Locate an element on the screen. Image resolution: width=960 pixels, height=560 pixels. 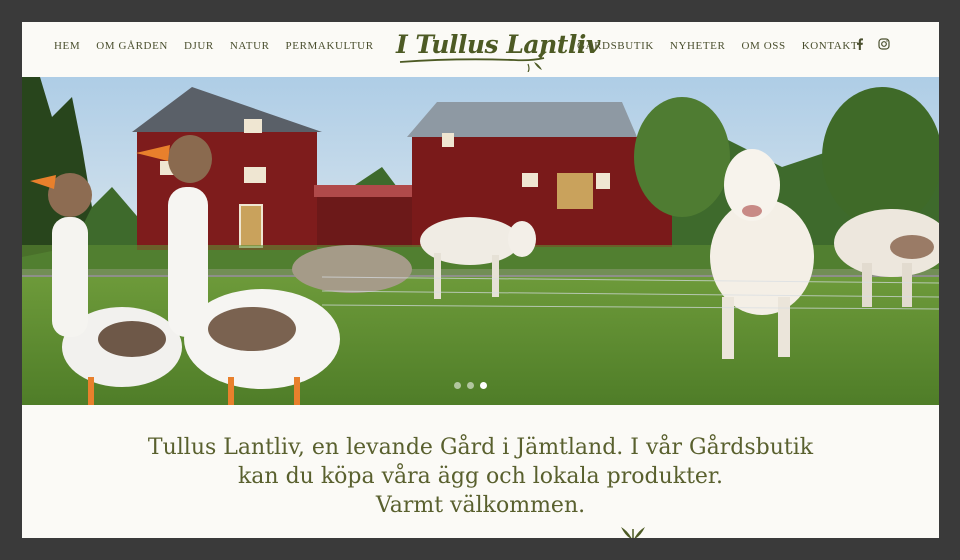
instagram-icon is located at coordinates (884, 44).